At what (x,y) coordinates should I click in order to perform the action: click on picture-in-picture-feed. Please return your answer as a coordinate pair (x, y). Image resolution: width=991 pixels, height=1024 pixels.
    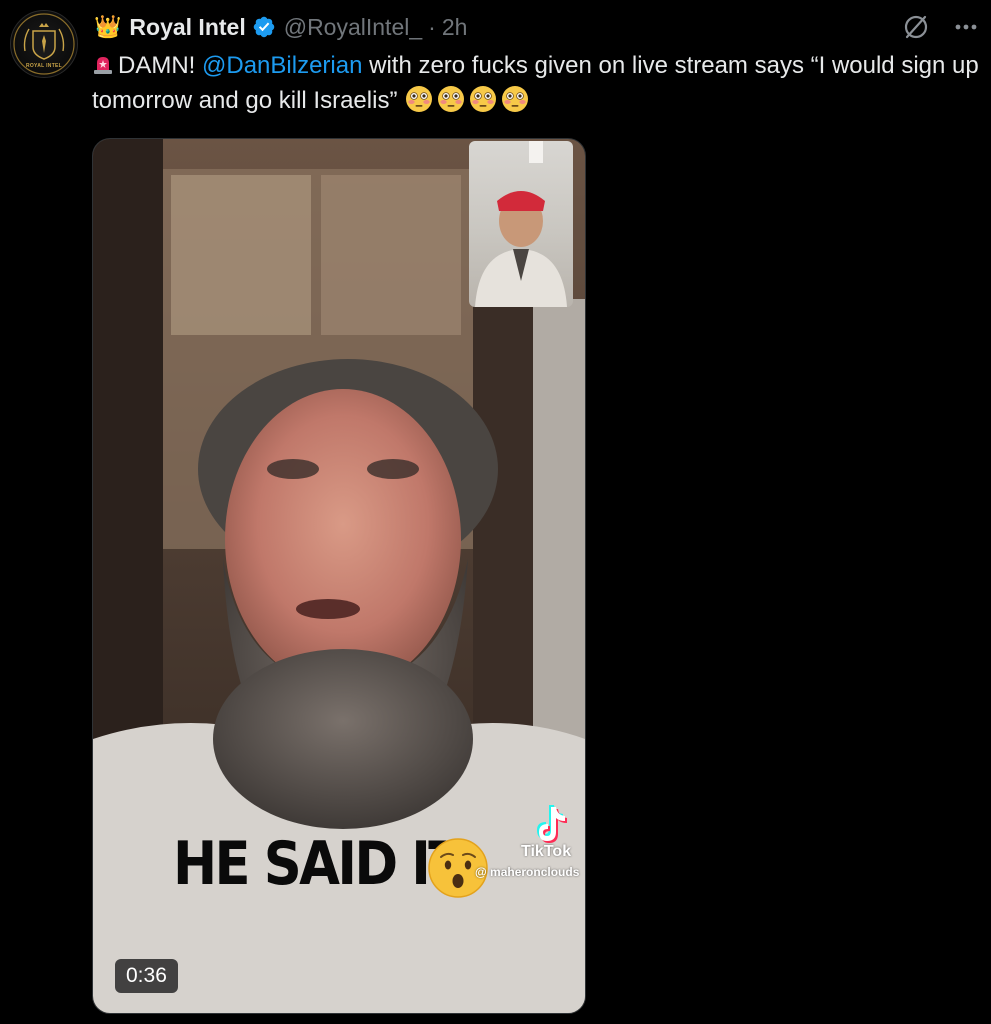
    Looking at the image, I should click on (521, 224).